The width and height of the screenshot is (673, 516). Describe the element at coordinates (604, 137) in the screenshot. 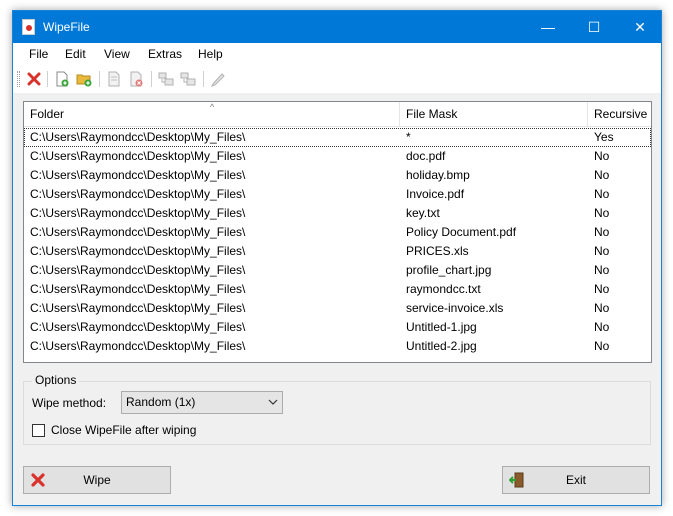

I see `recursive-cell: Yes` at that location.